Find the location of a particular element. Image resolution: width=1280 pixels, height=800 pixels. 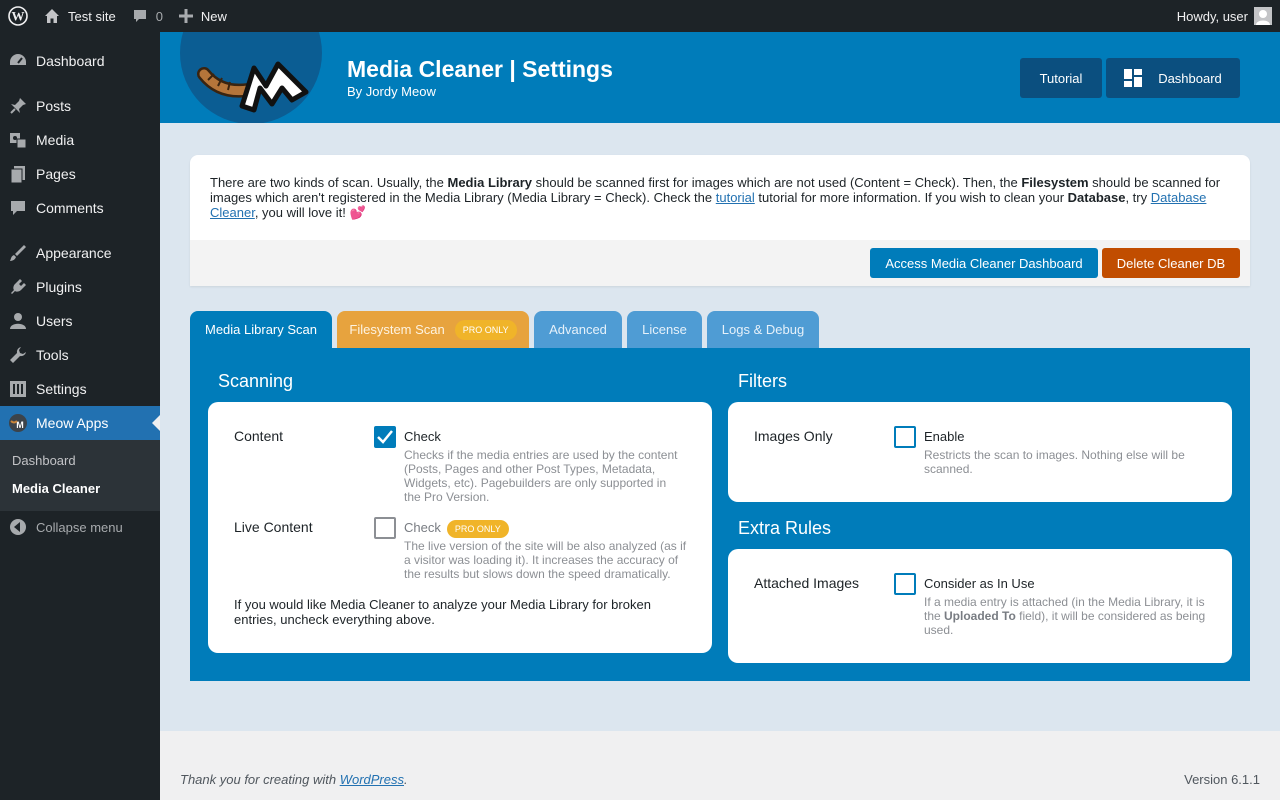

live-content-check-label: Check PRO ONLY is located at coordinates (456, 529).